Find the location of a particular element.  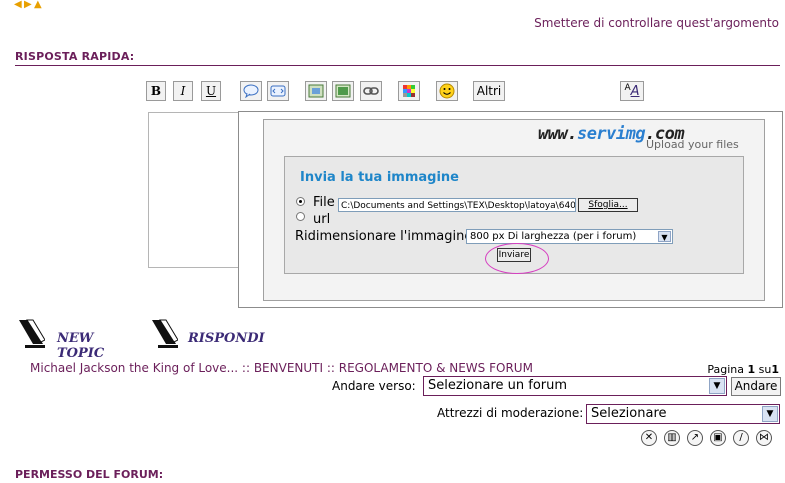

resize-value: 800 px Di larghezza (per i forum) is located at coordinates (553, 236).